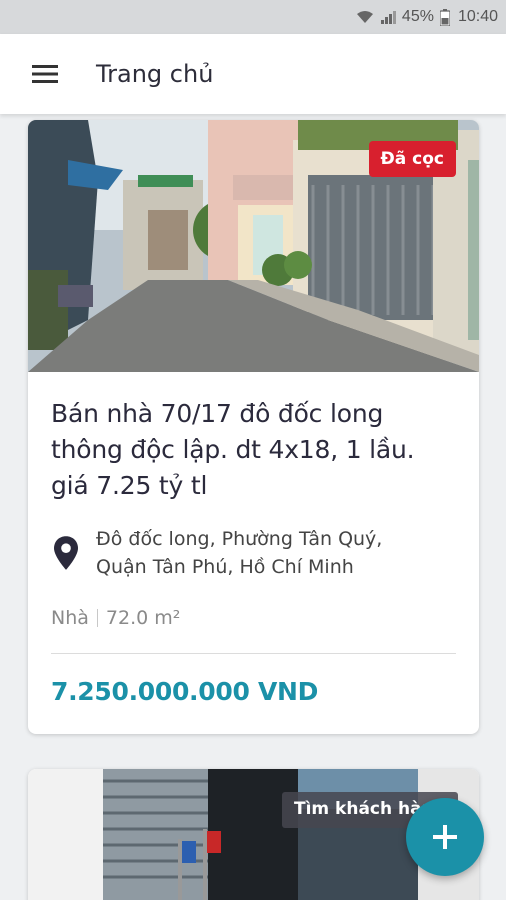 This screenshot has height=900, width=506. What do you see at coordinates (225, 567) in the screenshot?
I see `address-line-2: Quận Tân Phú, Hồ Chí Minh` at bounding box center [225, 567].